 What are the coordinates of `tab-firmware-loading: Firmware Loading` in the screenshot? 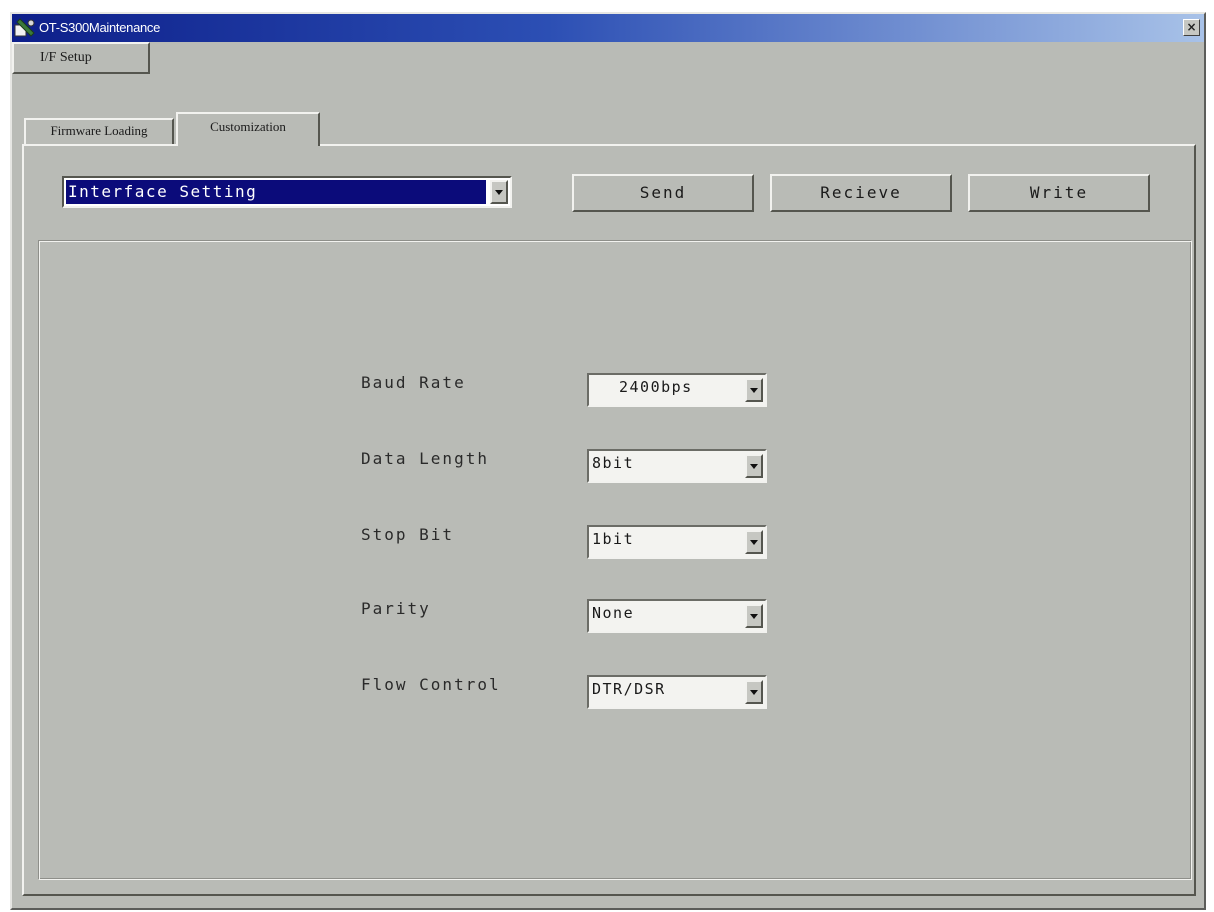 It's located at (99, 131).